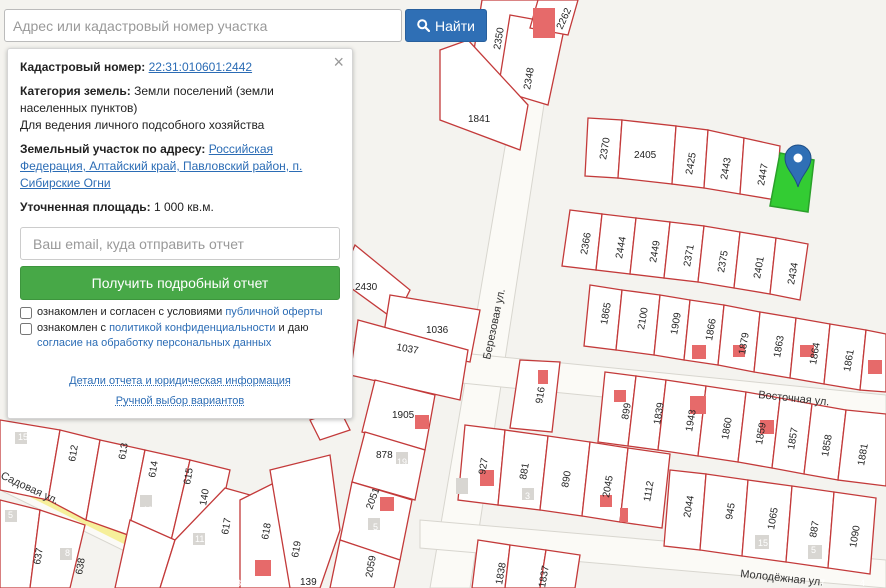 Image resolution: width=886 pixels, height=588 pixels. Describe the element at coordinates (142, 125) in the screenshot. I see `usage-value: Для ведения личного подсобного хозяйства` at that location.